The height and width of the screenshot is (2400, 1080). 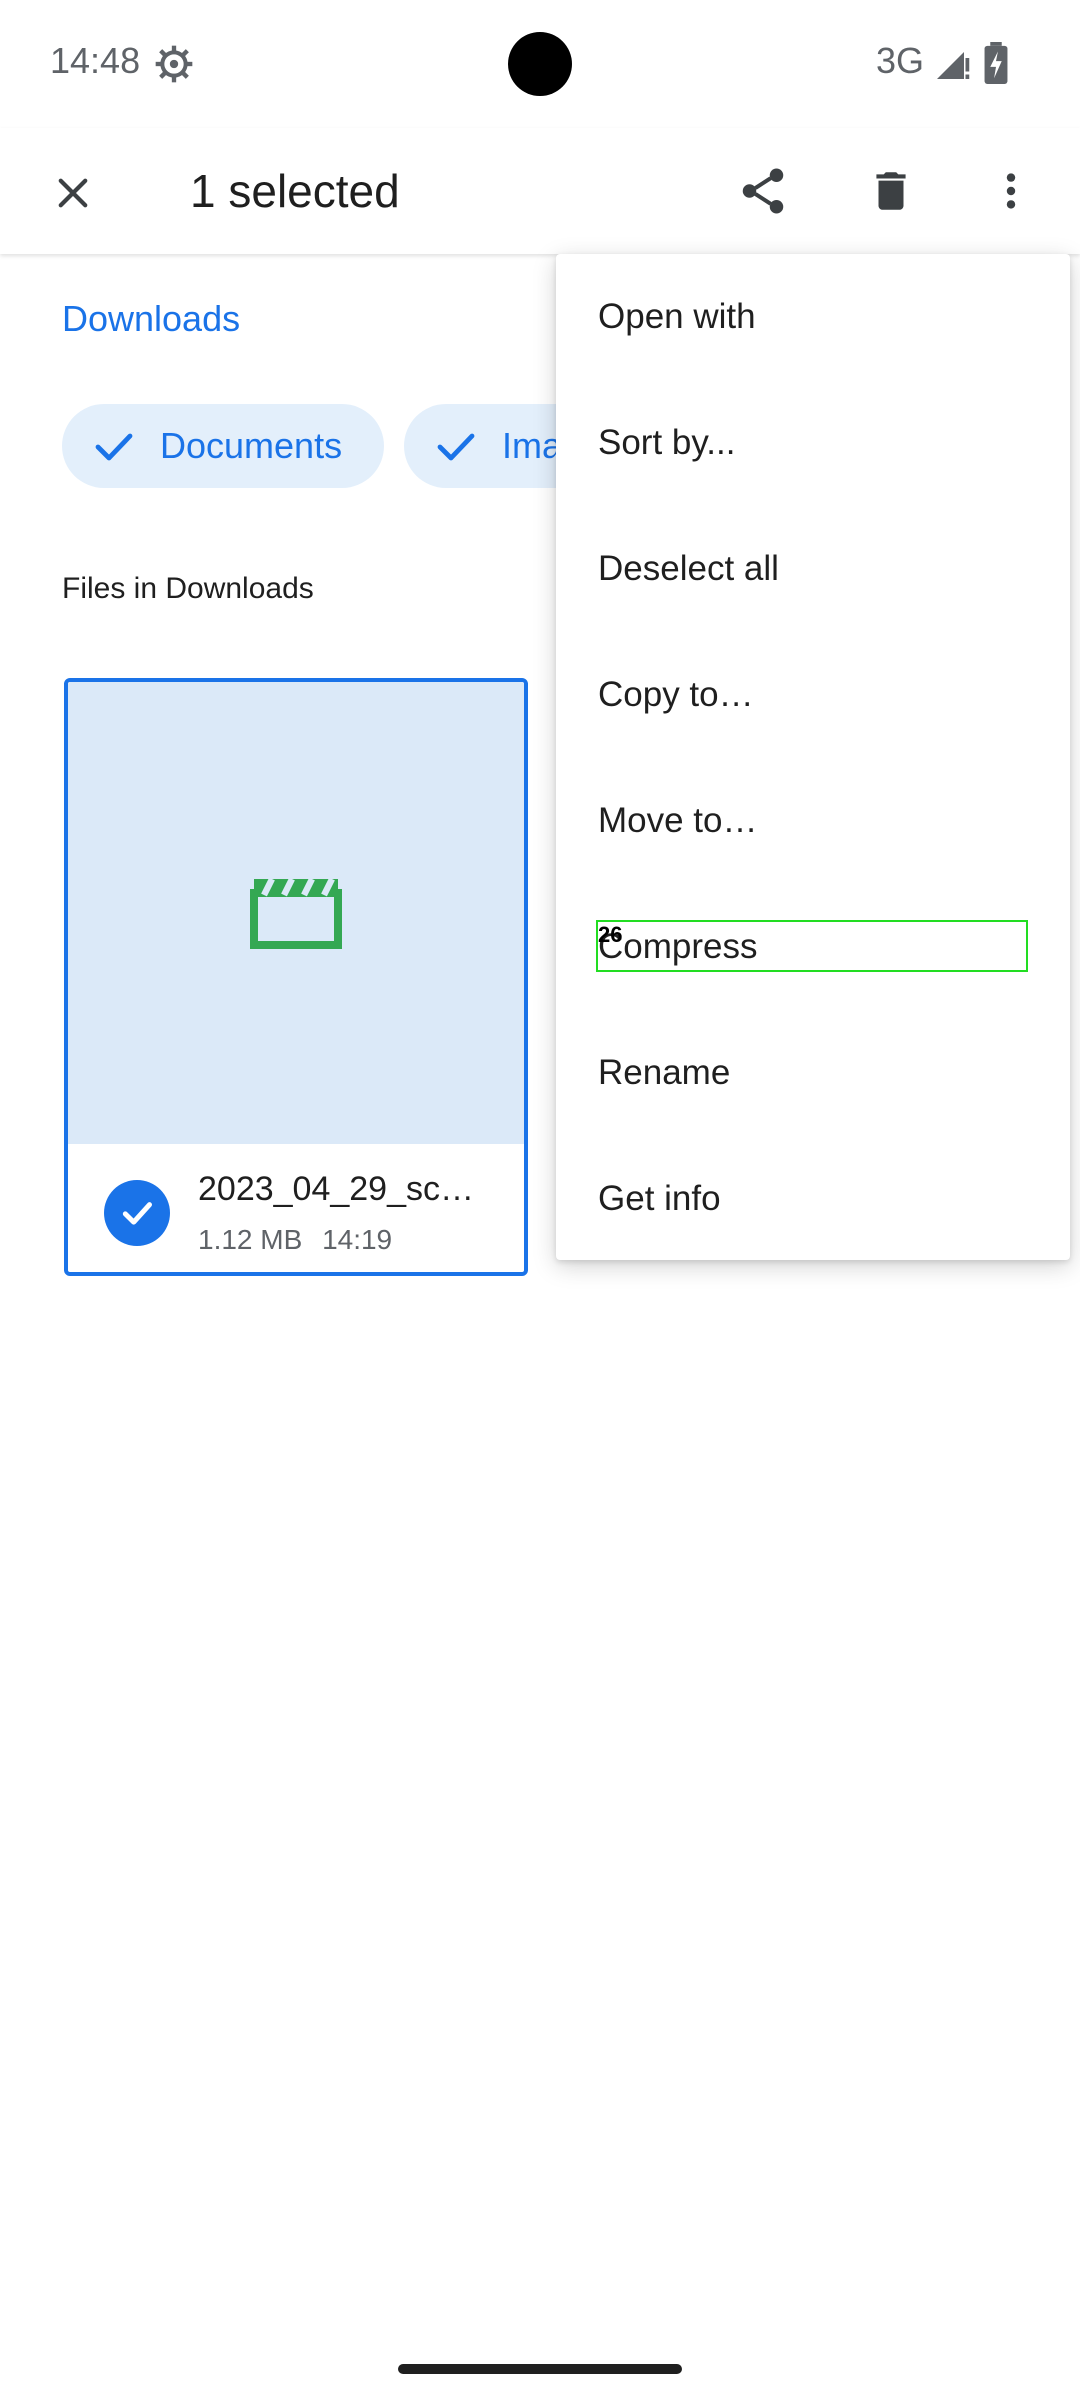 I want to click on file-card: 2023_04_29_sc… 1.12 MB 14:19, so click(x=296, y=977).